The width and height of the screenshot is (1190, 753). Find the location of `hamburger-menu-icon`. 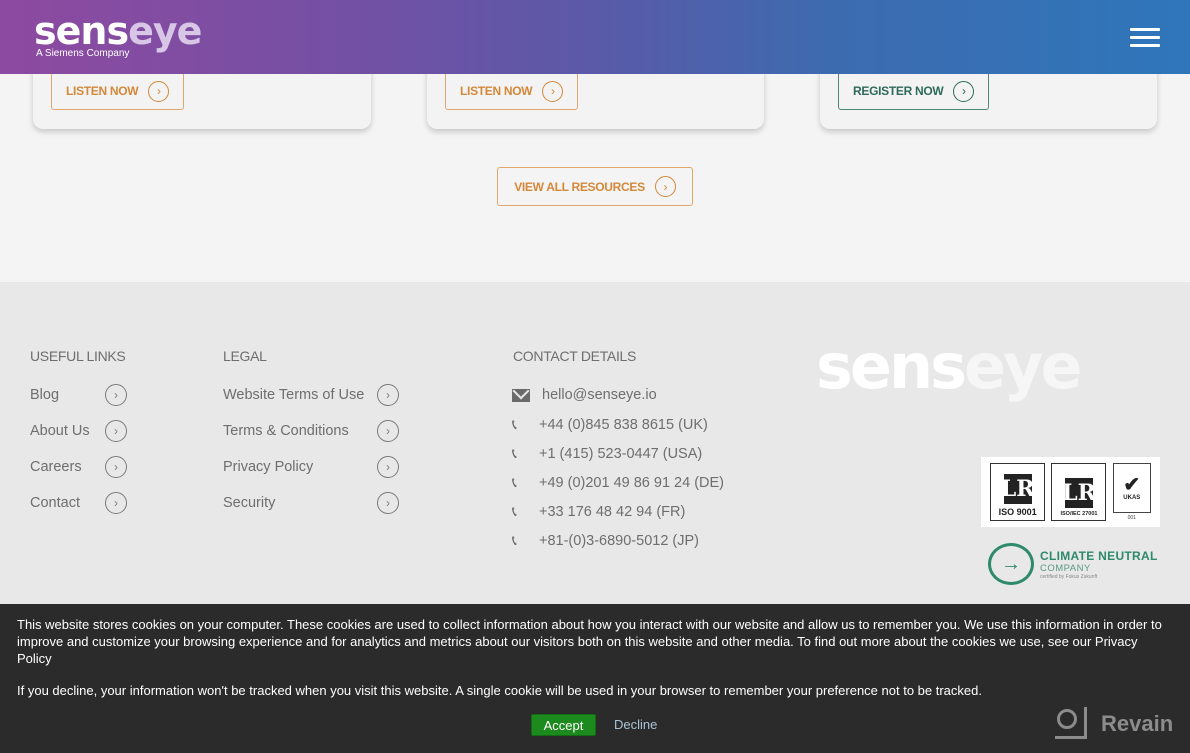

hamburger-menu-icon is located at coordinates (1145, 38).